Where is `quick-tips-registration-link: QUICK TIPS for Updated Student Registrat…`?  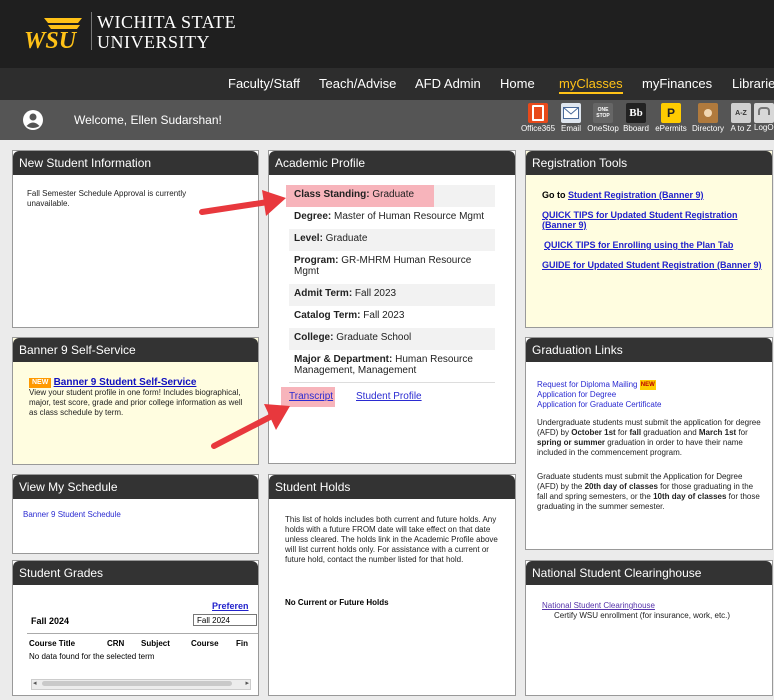
quick-tips-registration-link: QUICK TIPS for Updated Student Registrat… is located at coordinates (652, 220).